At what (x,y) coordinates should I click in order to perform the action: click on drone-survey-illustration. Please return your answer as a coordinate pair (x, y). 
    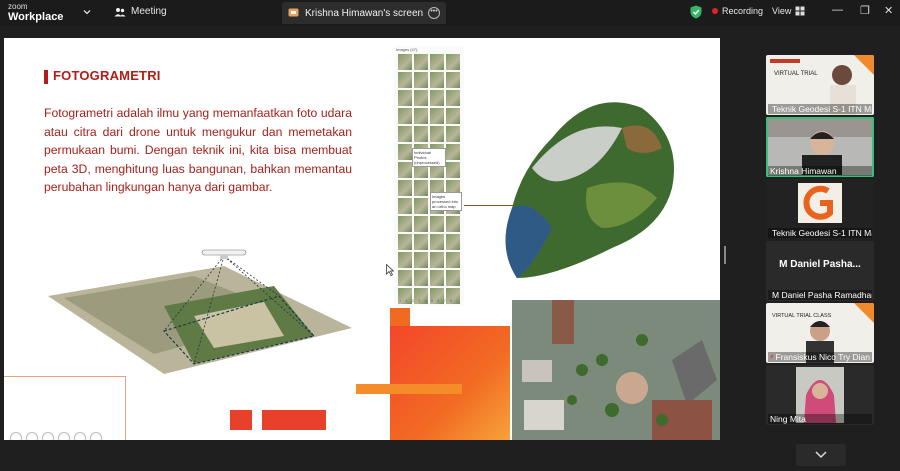
    Looking at the image, I should click on (200, 311).